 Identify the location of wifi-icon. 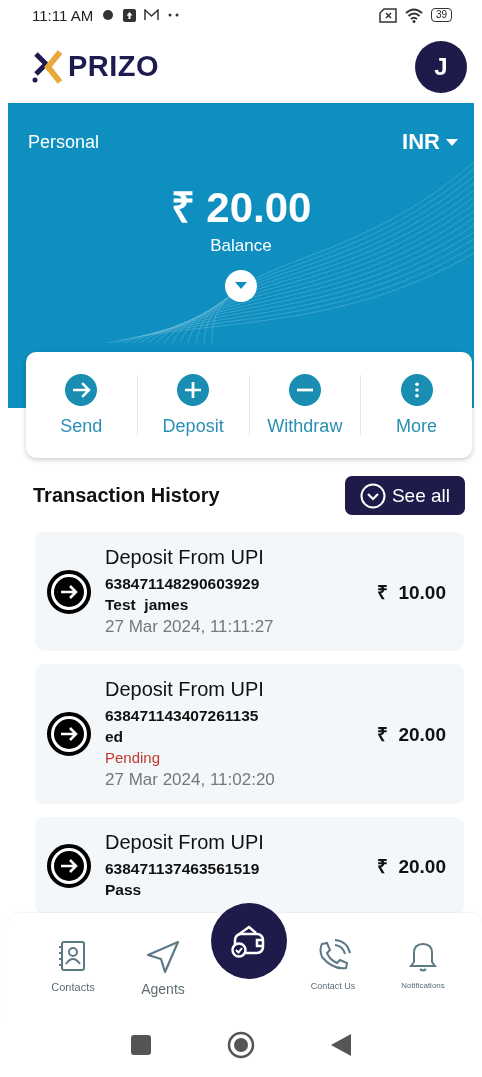
(413, 15).